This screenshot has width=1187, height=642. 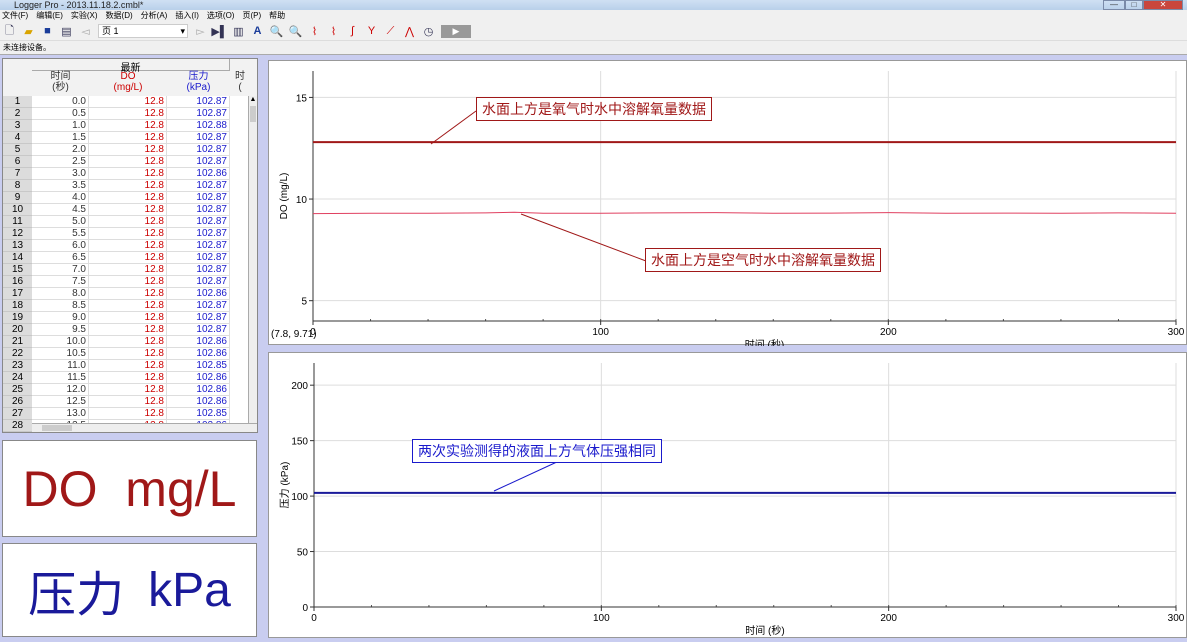 I want to click on row-number: 21, so click(x=17, y=342).